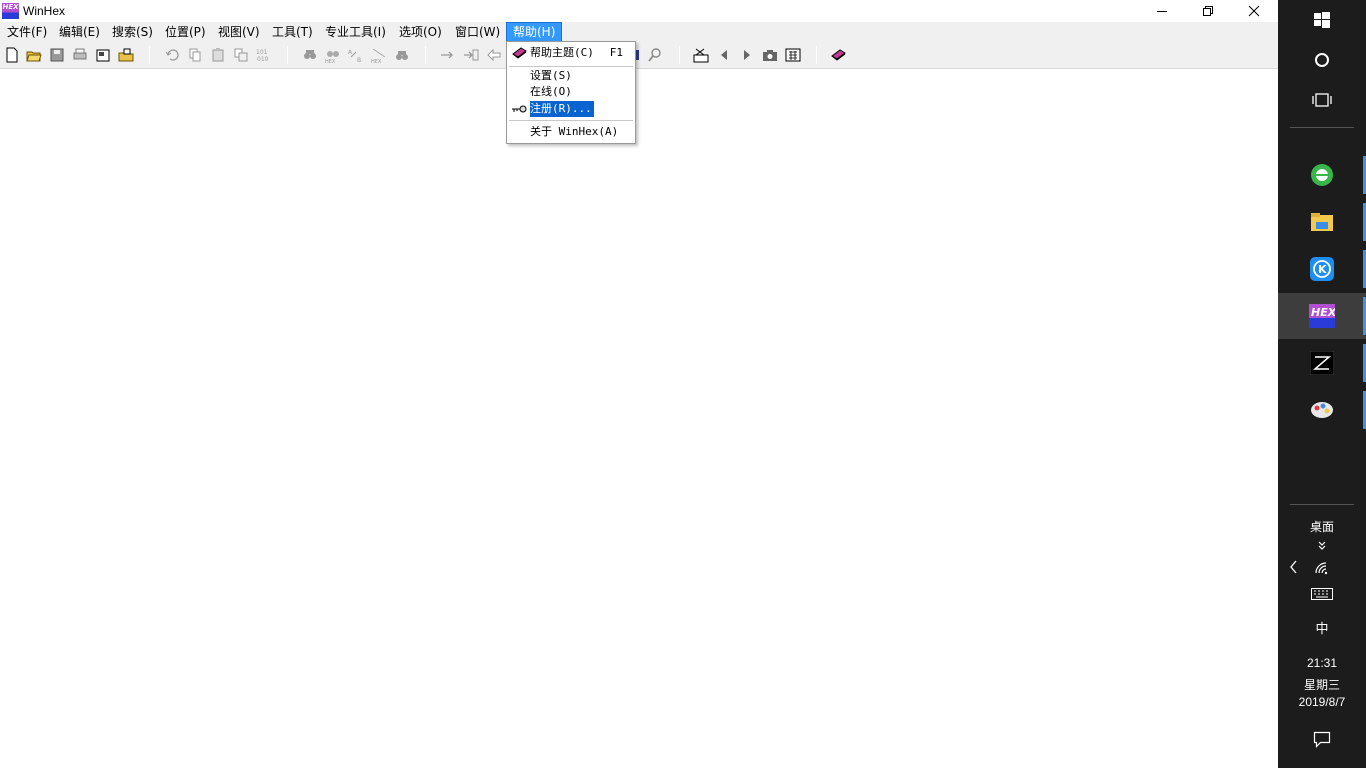 Image resolution: width=1366 pixels, height=768 pixels. What do you see at coordinates (57, 55) in the screenshot?
I see `save-icon` at bounding box center [57, 55].